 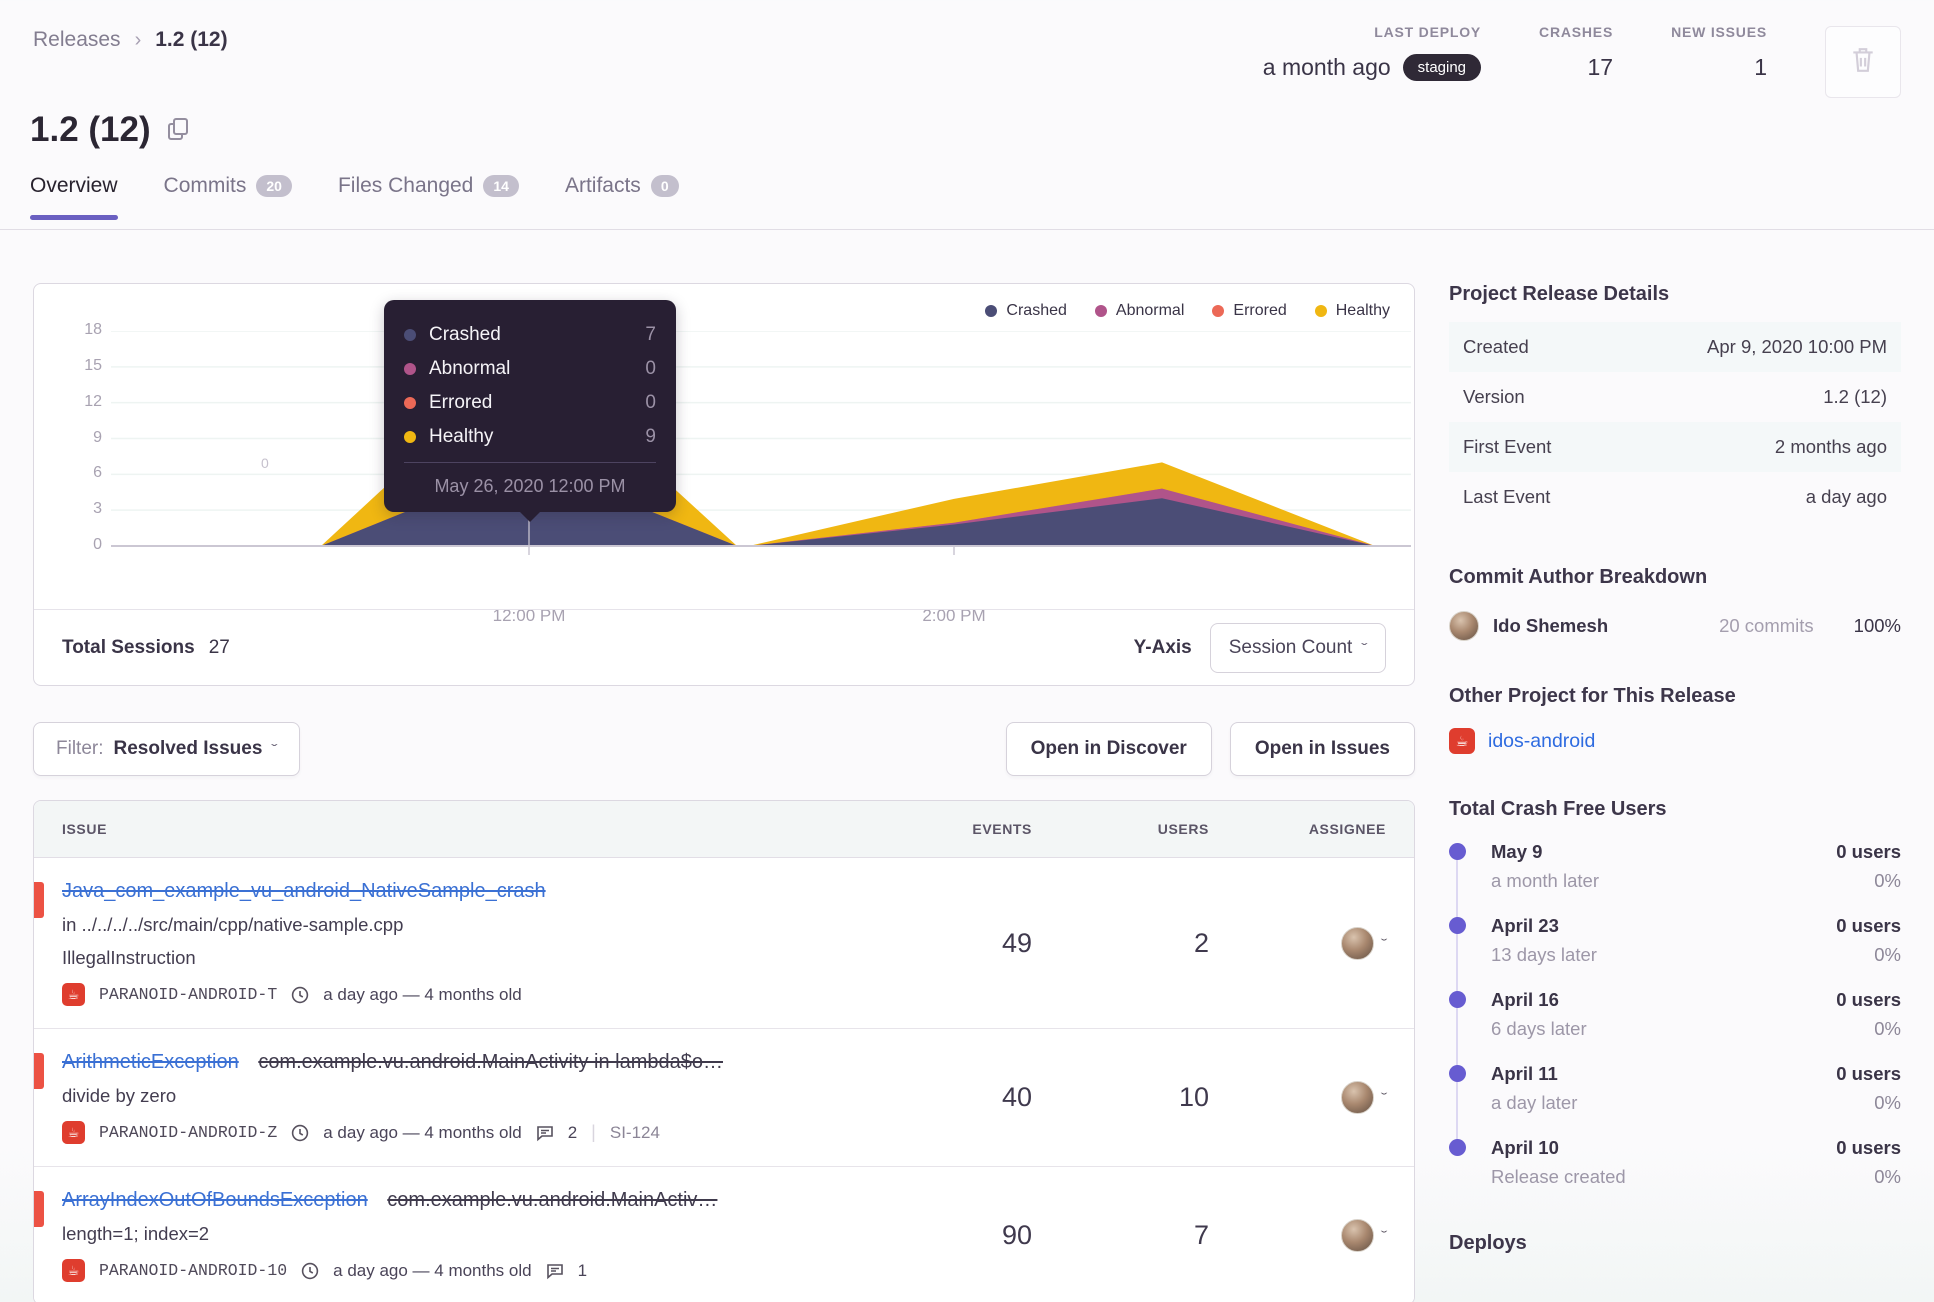 What do you see at coordinates (1719, 32) in the screenshot?
I see `stat-new-issues-label: NEW ISSUES` at bounding box center [1719, 32].